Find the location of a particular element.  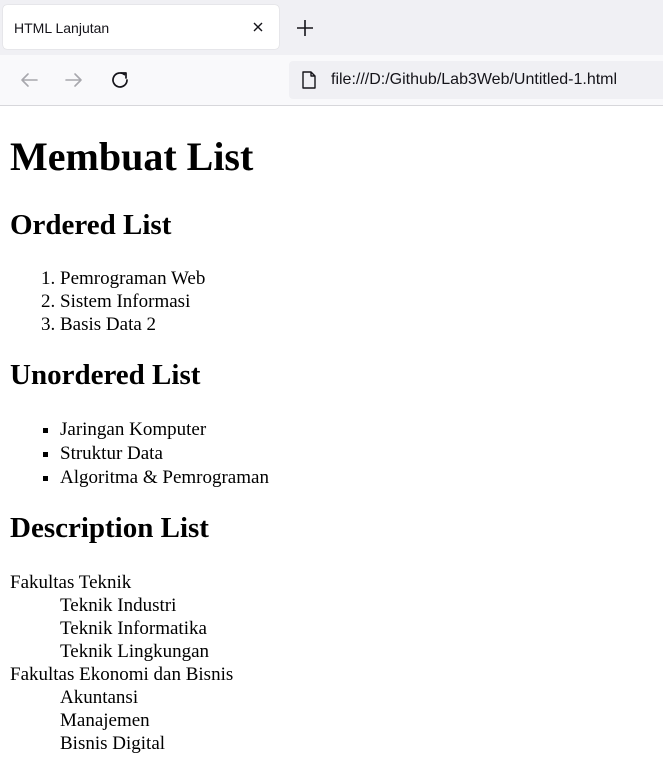

browser-tab: HTML Lanjutan is located at coordinates (141, 27).